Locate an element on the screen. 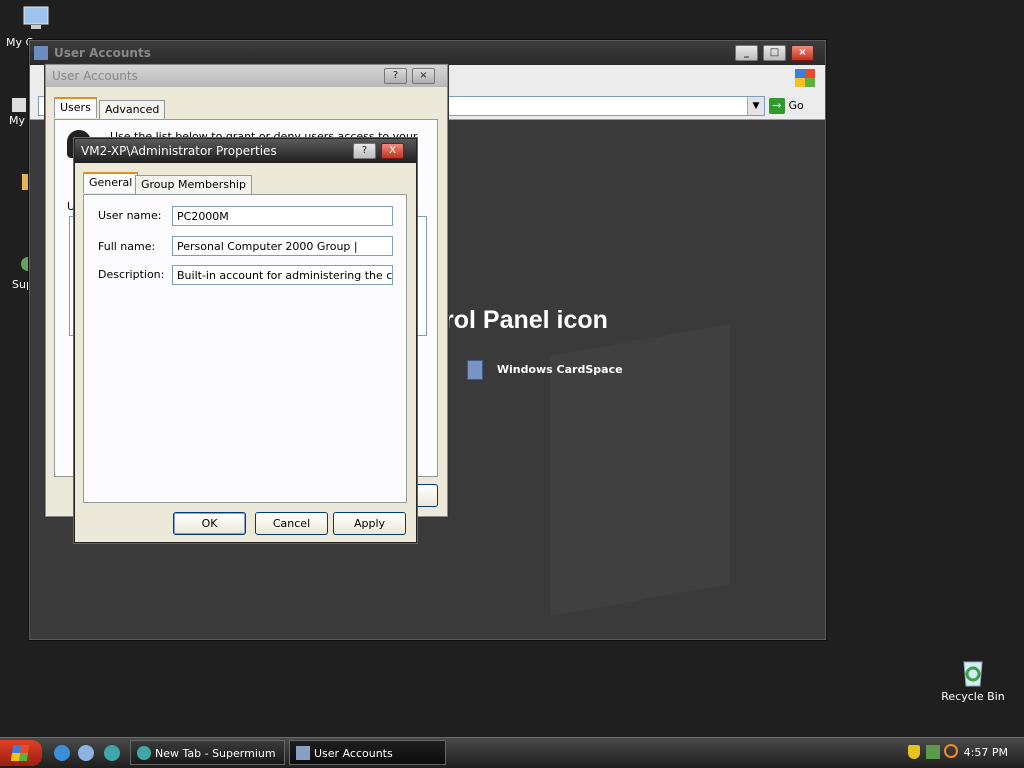  desktop-icon-recycle-bin: Recycle Bin is located at coordinates (973, 679).